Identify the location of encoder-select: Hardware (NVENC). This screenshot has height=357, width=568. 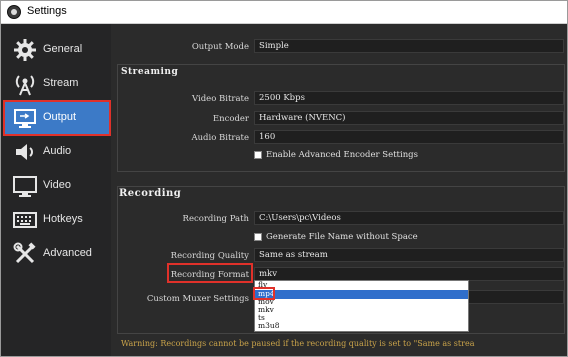
(409, 118).